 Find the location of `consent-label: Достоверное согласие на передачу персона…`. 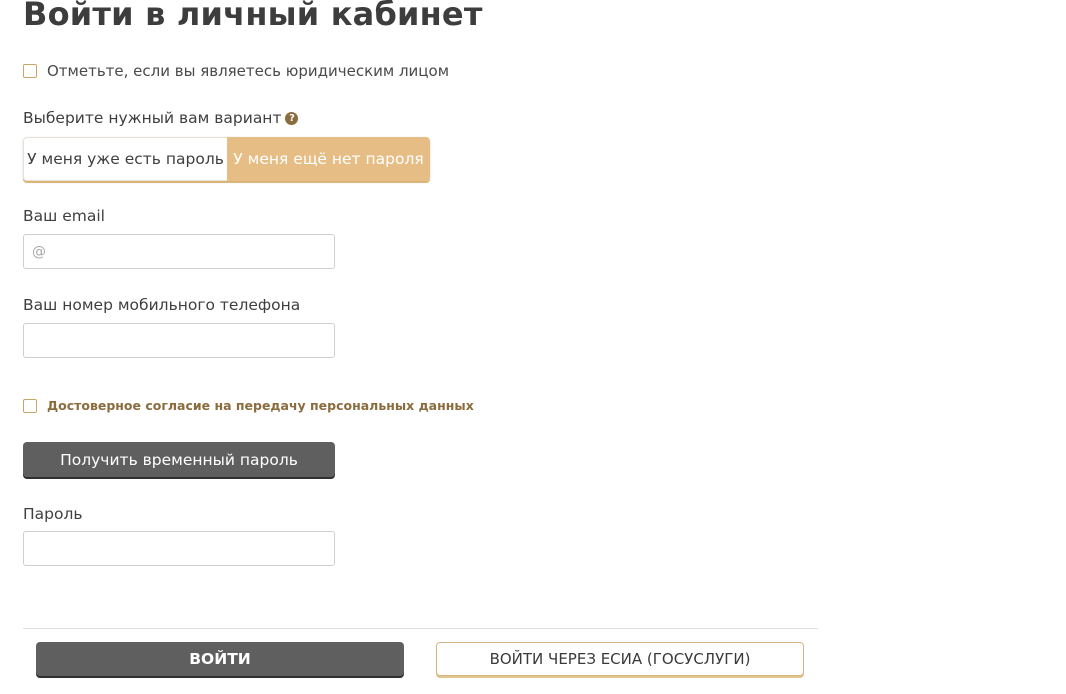

consent-label: Достоверное согласие на передачу персона… is located at coordinates (260, 405).